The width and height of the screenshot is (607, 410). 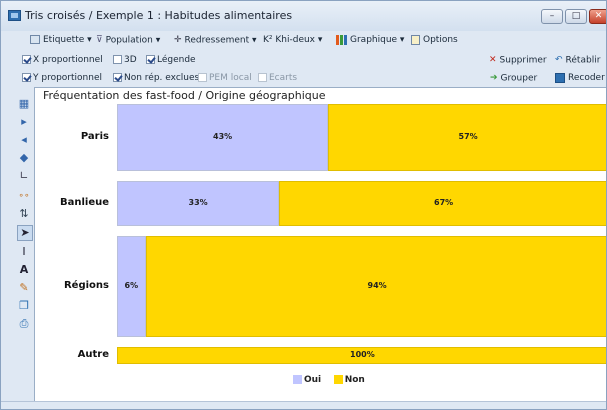 I want to click on 3d-checkbox, so click(x=117, y=59).